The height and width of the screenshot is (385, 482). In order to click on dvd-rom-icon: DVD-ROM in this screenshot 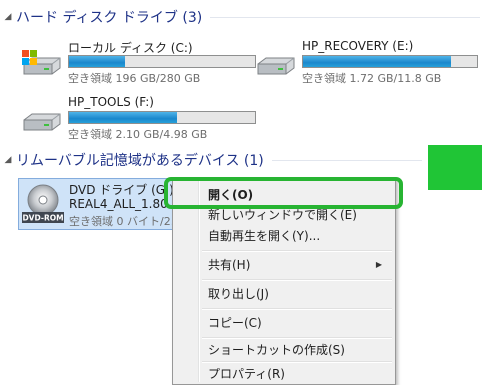, I will do `click(43, 203)`.